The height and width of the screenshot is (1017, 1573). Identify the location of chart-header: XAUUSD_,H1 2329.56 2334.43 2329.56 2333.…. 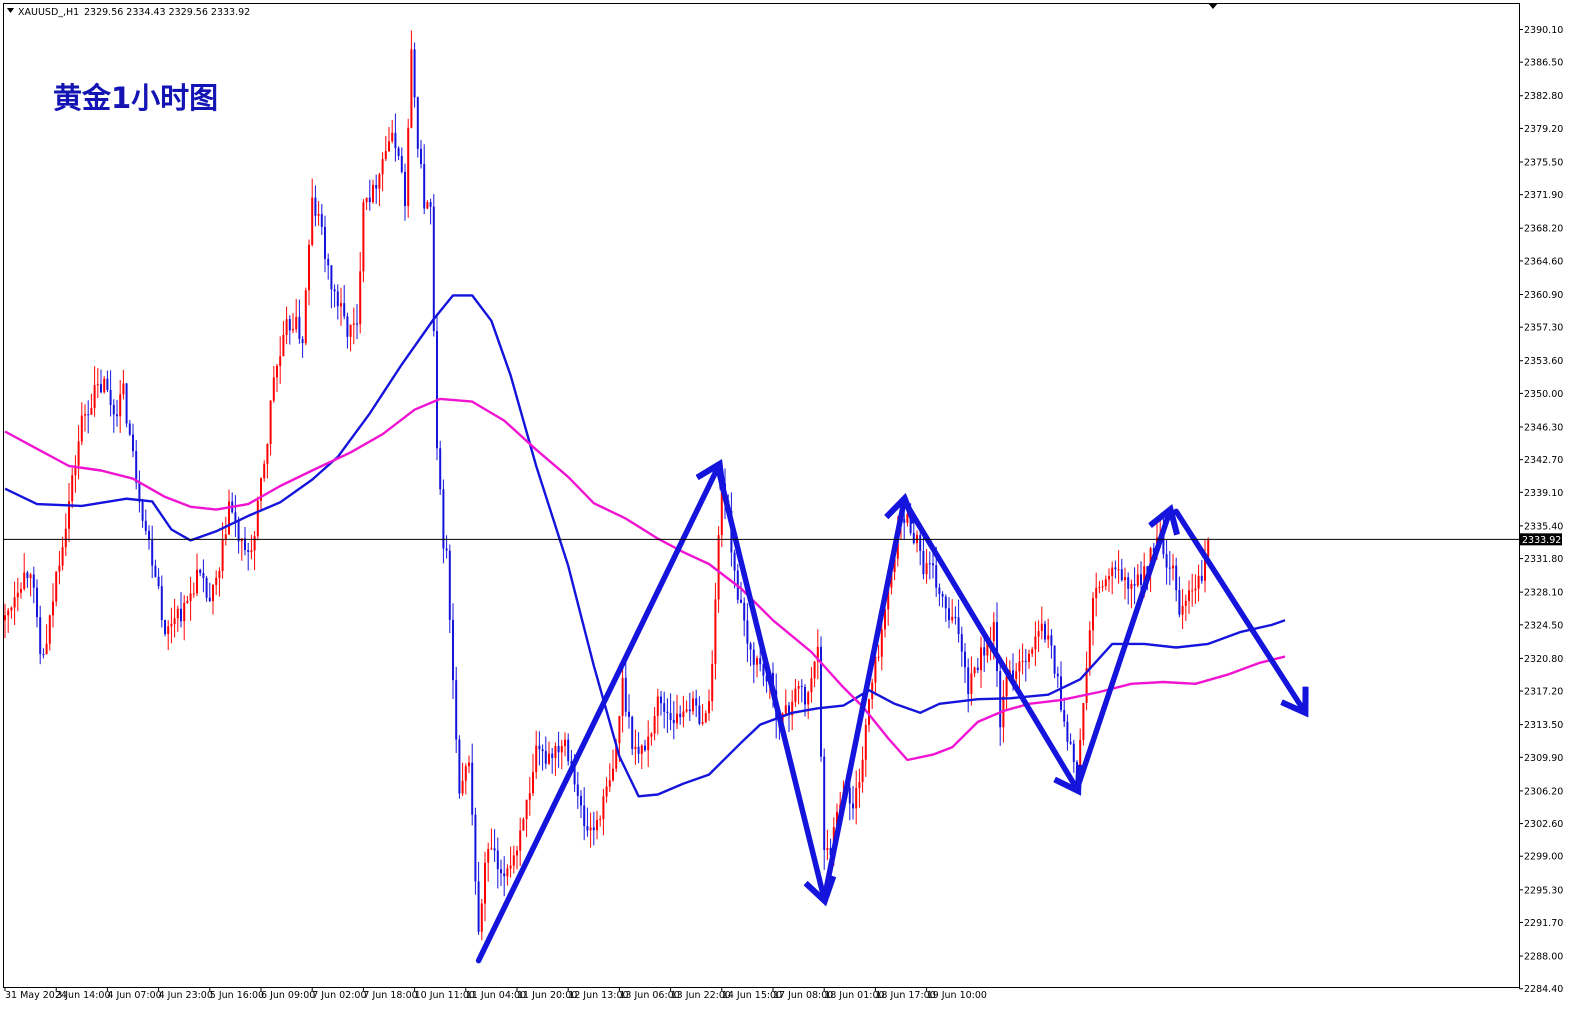
(128, 12).